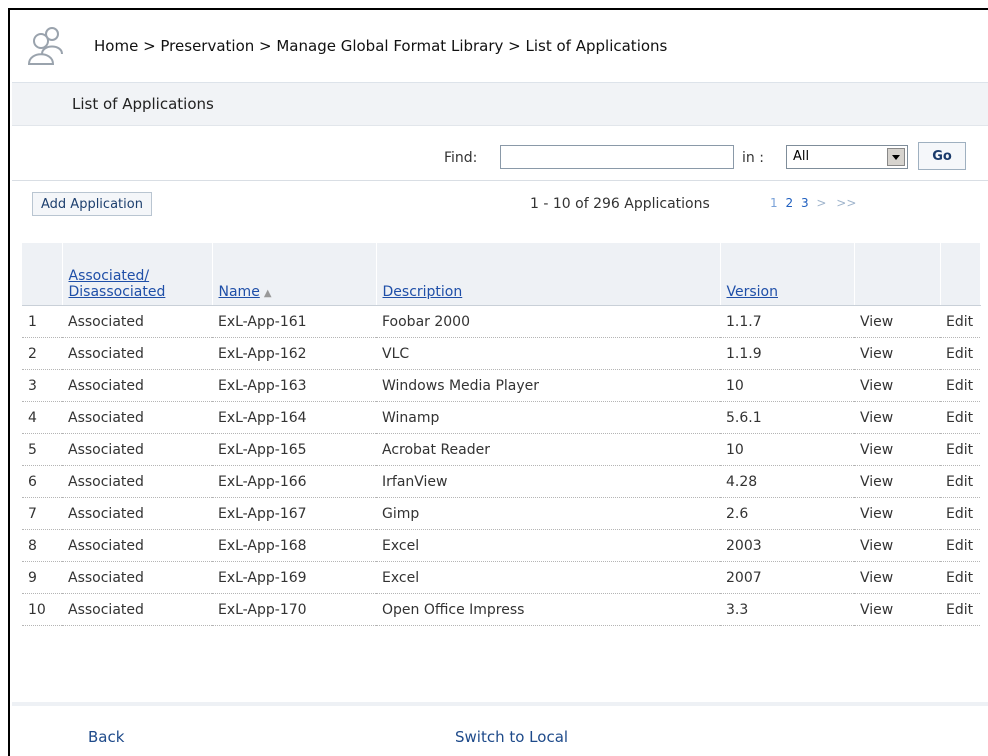  Describe the element at coordinates (548, 513) in the screenshot. I see `application-description: Gimp` at that location.